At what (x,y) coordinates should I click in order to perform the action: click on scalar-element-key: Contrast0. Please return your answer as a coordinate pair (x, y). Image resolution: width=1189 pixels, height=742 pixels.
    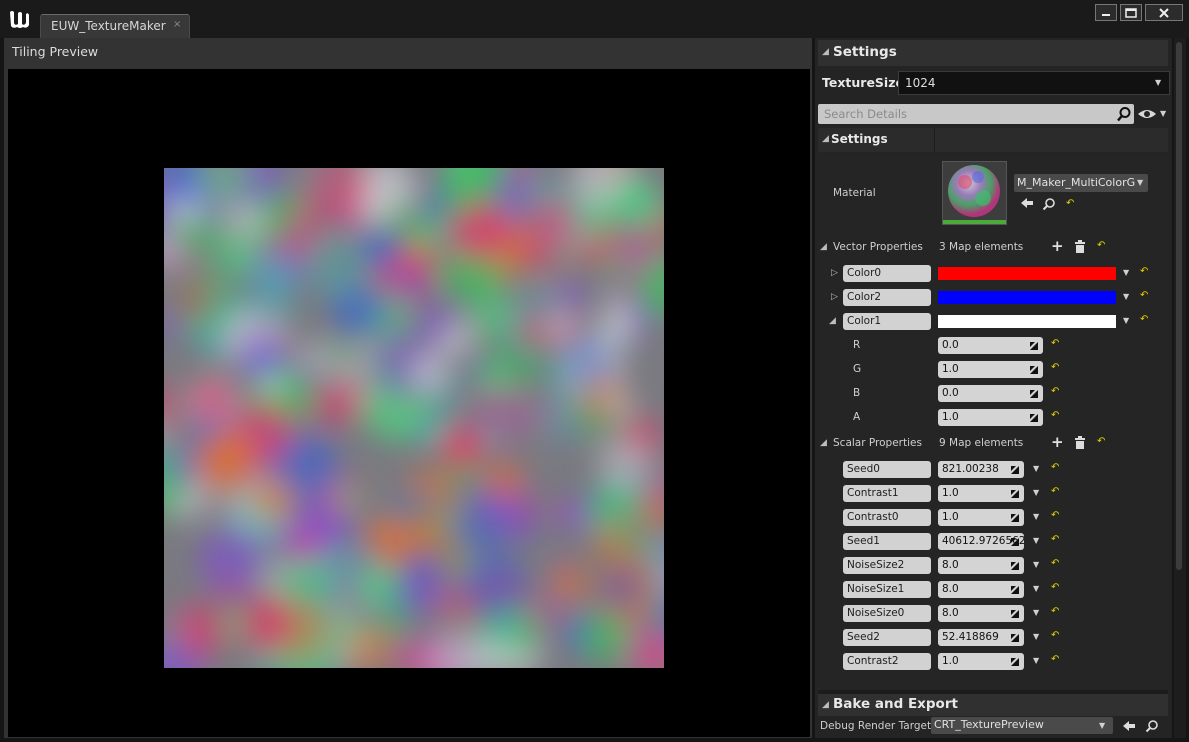
    Looking at the image, I should click on (887, 517).